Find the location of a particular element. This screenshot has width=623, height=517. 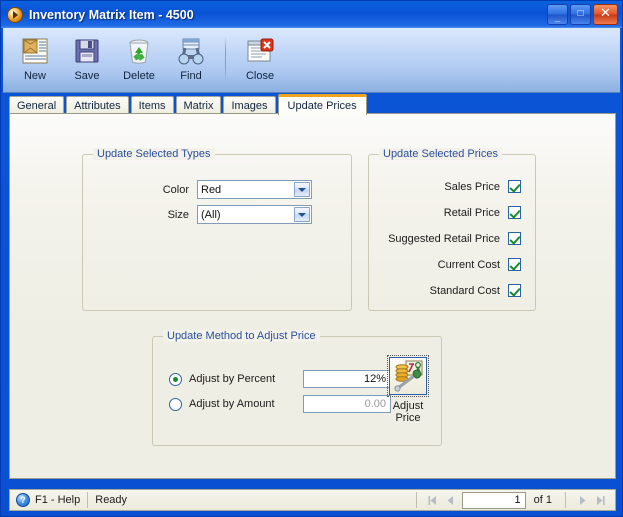

field-label-size: Size is located at coordinates (178, 214).